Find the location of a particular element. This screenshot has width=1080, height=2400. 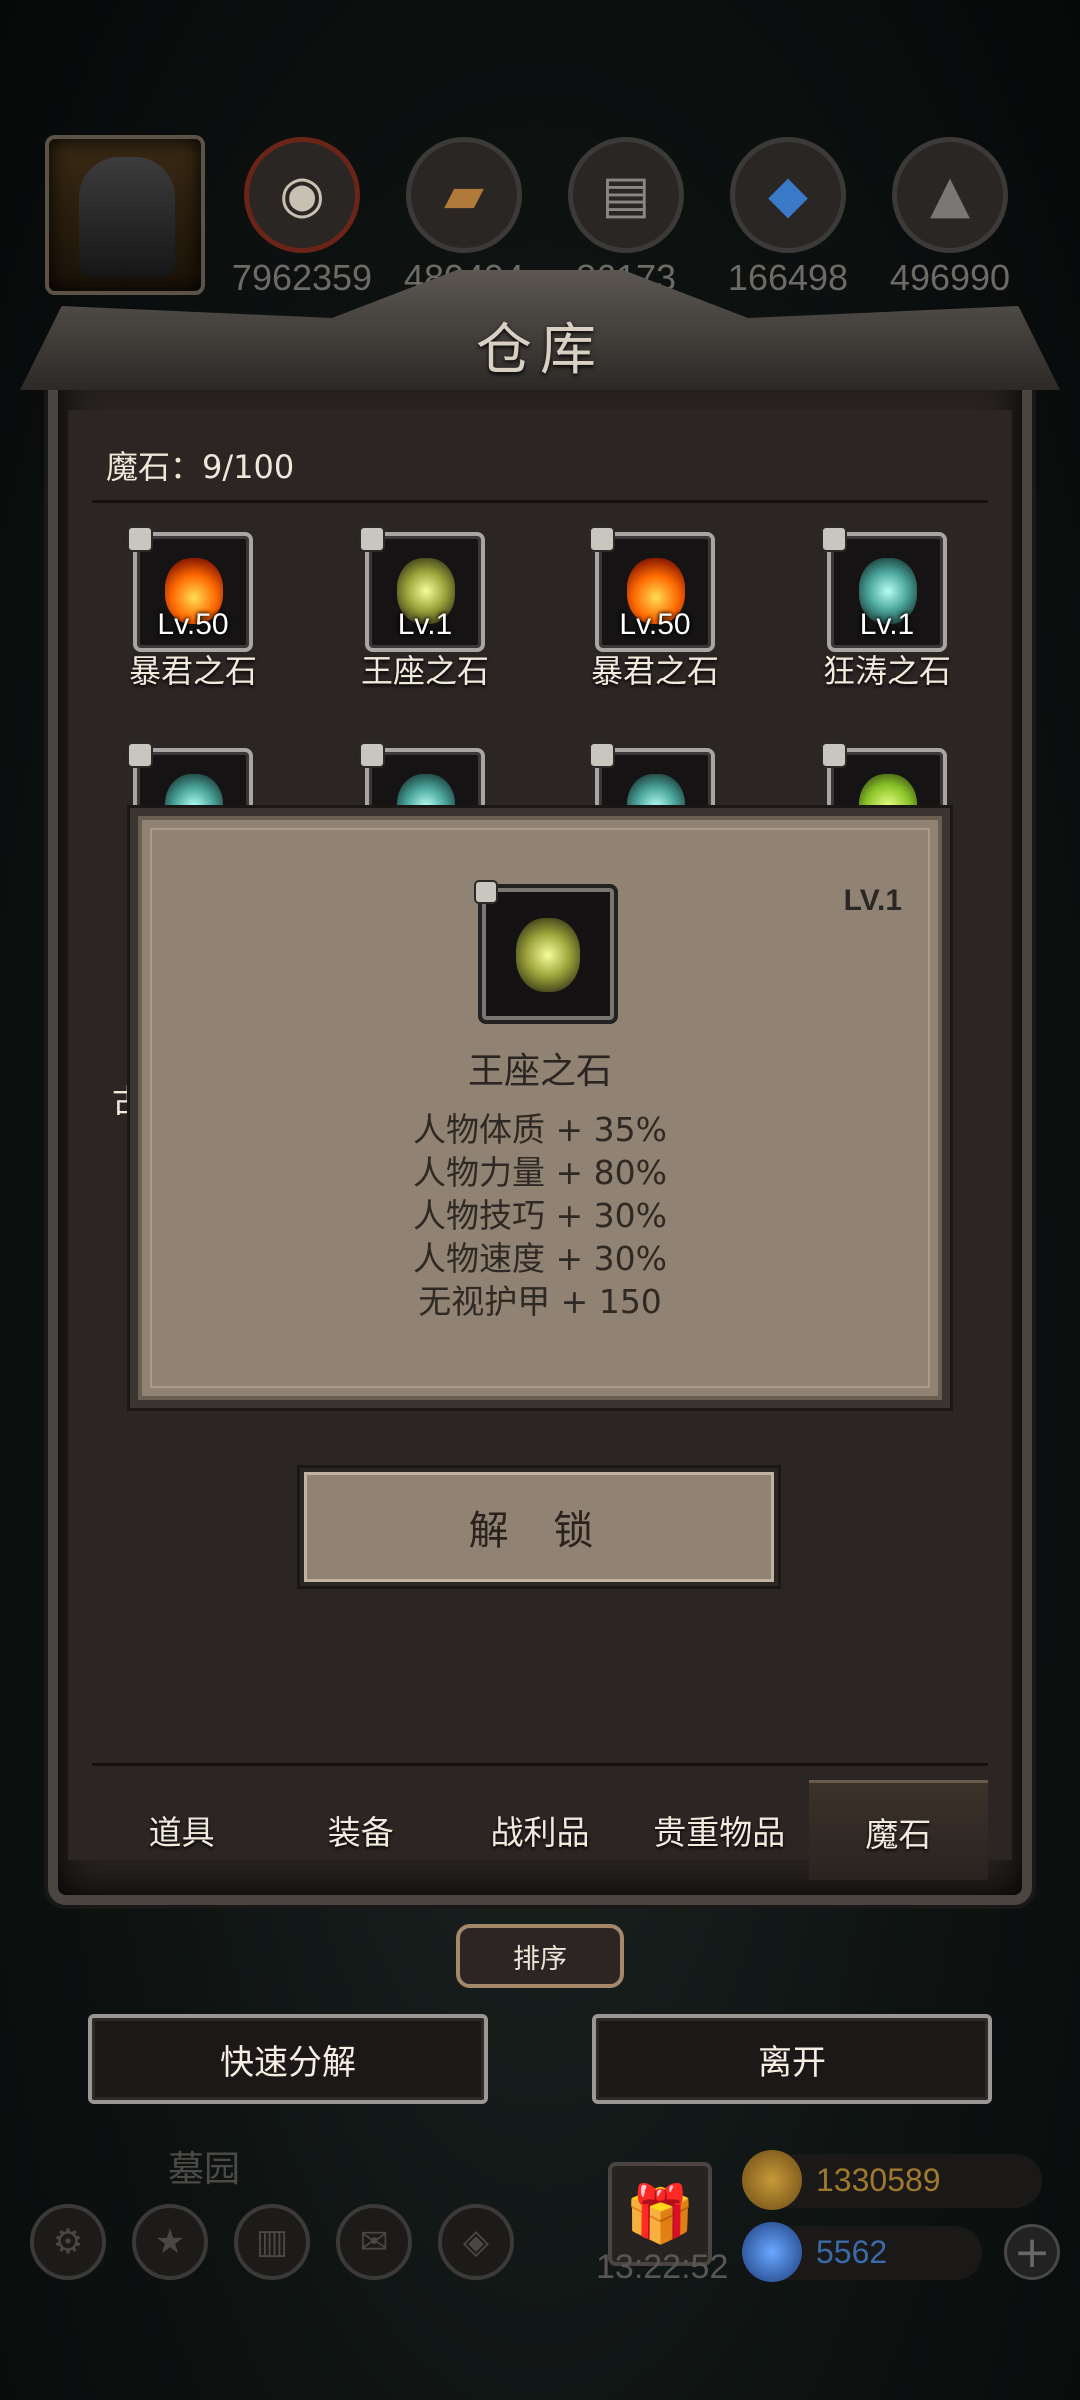

resource-crystal: ◆ 166498 is located at coordinates (788, 217).